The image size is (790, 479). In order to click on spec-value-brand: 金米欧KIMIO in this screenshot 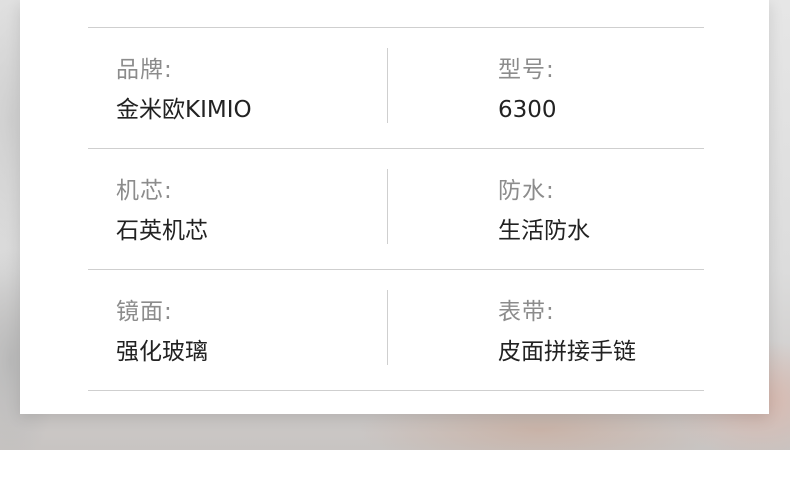, I will do `click(184, 110)`.